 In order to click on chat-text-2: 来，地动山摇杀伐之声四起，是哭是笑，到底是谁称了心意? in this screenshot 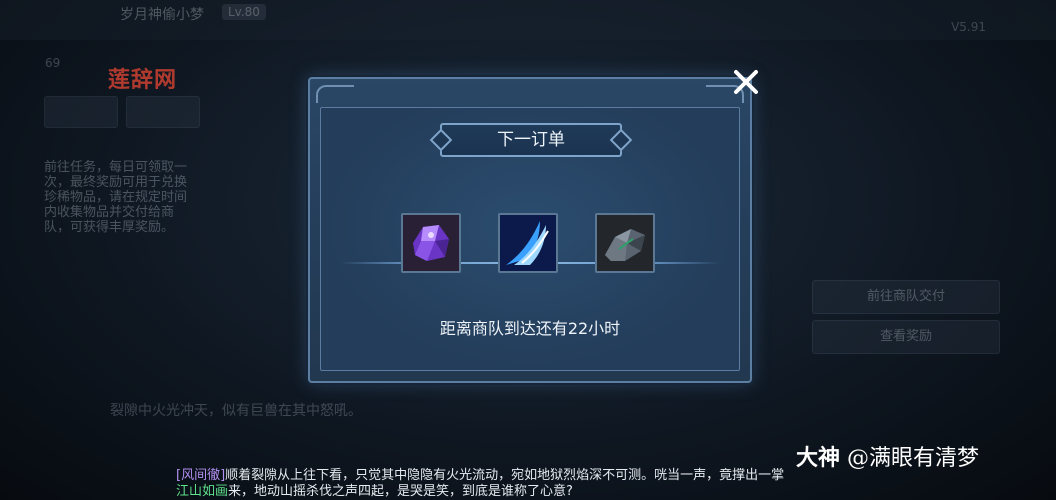, I will do `click(400, 491)`.